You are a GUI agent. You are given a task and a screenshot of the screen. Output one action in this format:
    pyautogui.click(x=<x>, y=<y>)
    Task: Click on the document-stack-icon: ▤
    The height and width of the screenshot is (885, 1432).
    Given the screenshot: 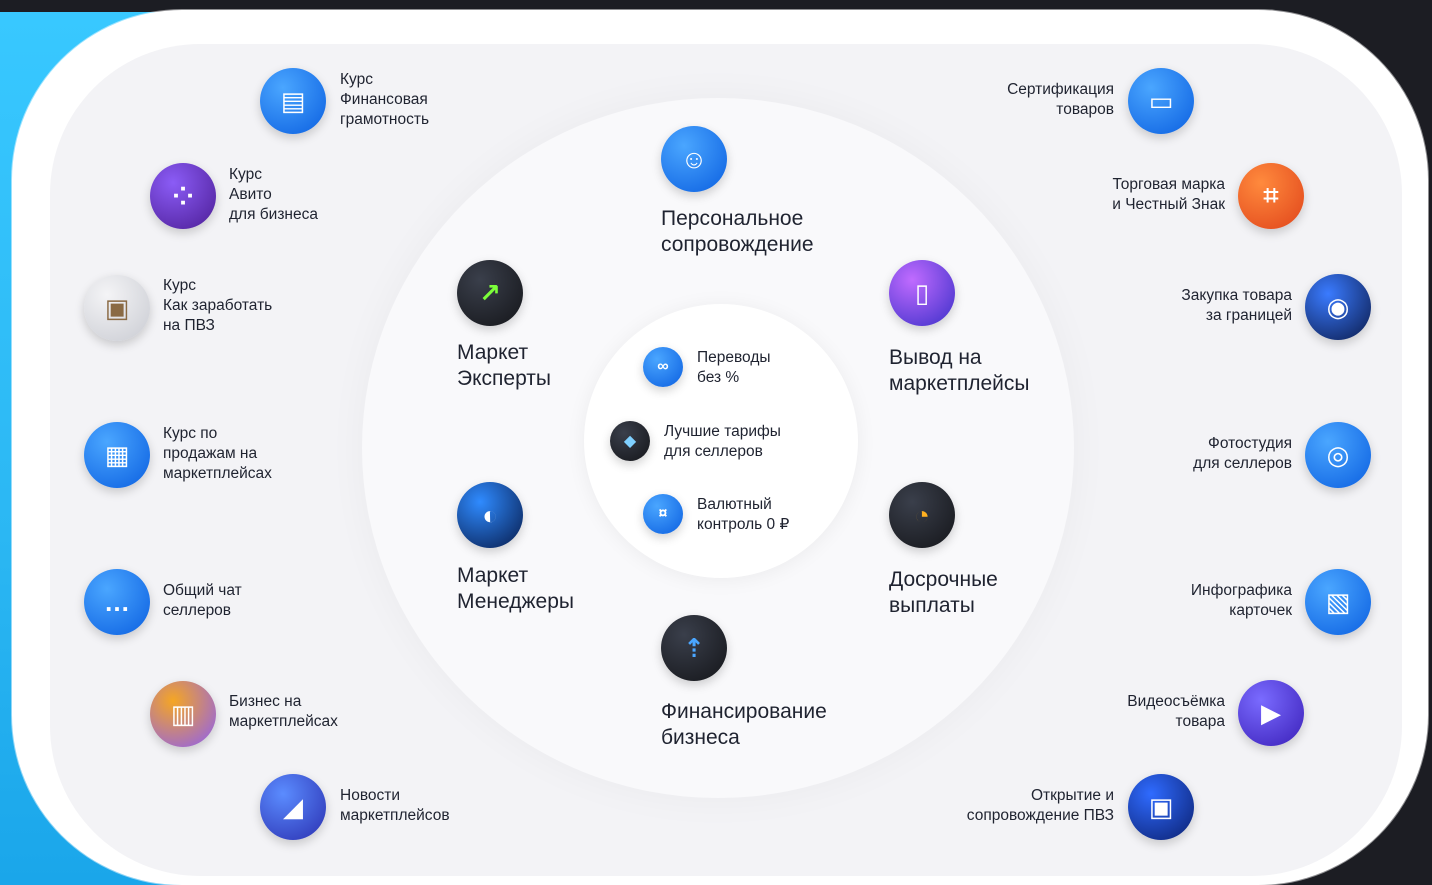 What is the action you would take?
    pyautogui.click(x=293, y=101)
    